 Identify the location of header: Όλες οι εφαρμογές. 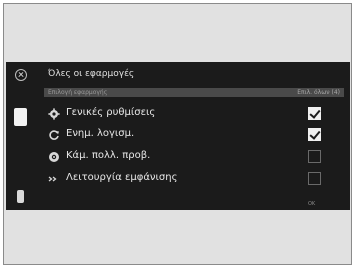
(178, 76).